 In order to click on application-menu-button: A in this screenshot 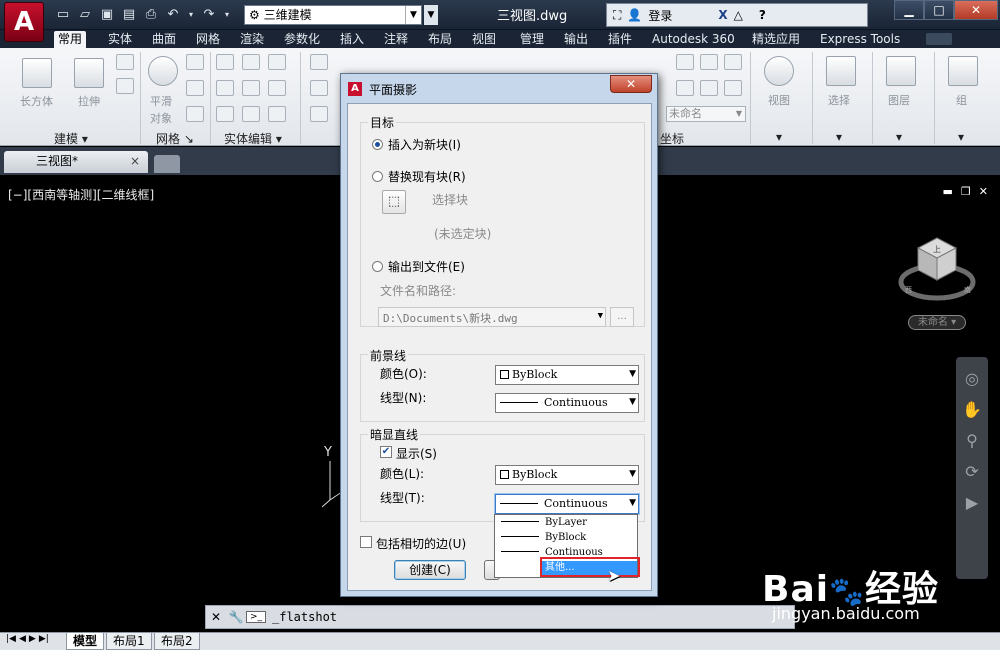, I will do `click(24, 22)`.